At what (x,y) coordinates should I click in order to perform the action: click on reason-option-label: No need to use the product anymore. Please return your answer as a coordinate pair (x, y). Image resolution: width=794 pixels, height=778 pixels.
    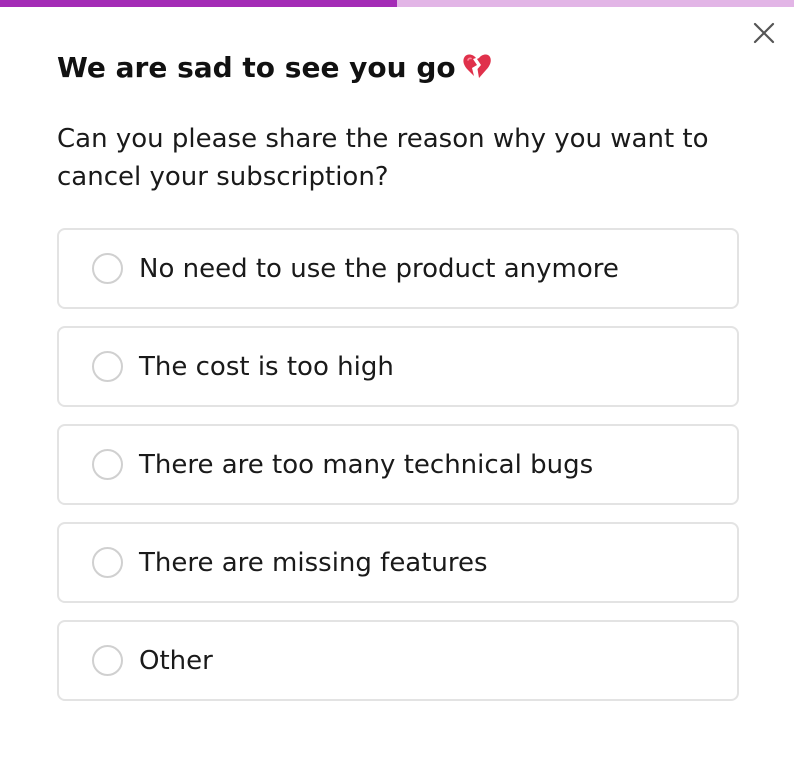
    Looking at the image, I should click on (379, 268).